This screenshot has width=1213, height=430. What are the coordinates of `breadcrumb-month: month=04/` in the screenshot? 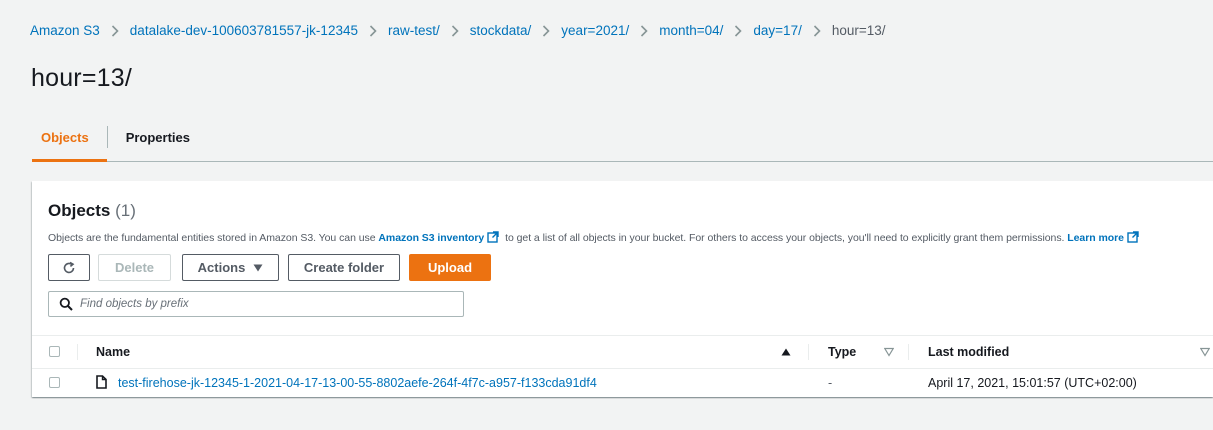 It's located at (691, 30).